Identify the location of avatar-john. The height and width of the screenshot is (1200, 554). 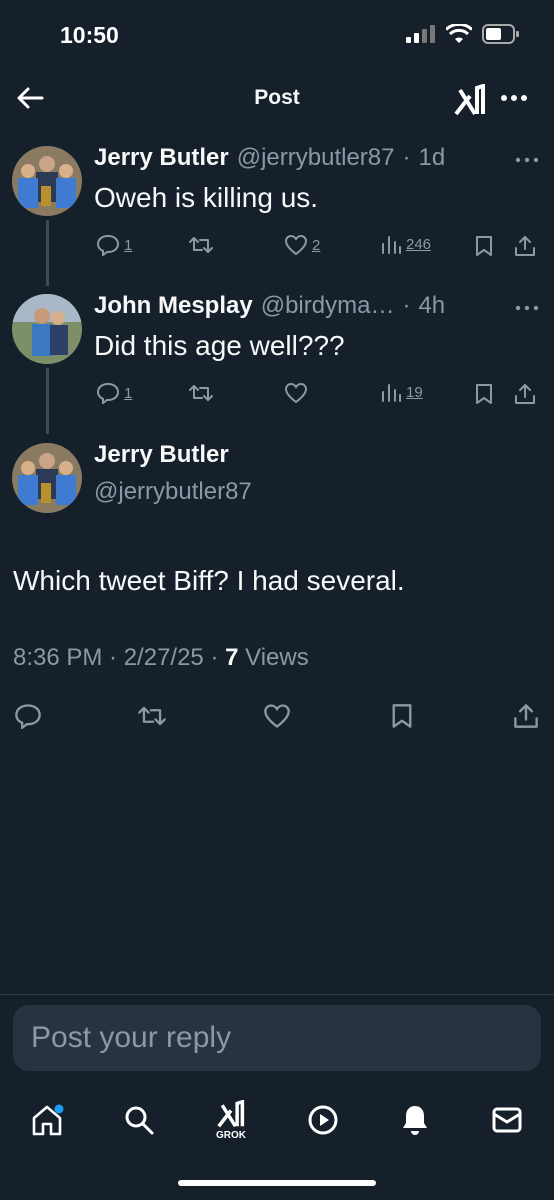
(47, 329).